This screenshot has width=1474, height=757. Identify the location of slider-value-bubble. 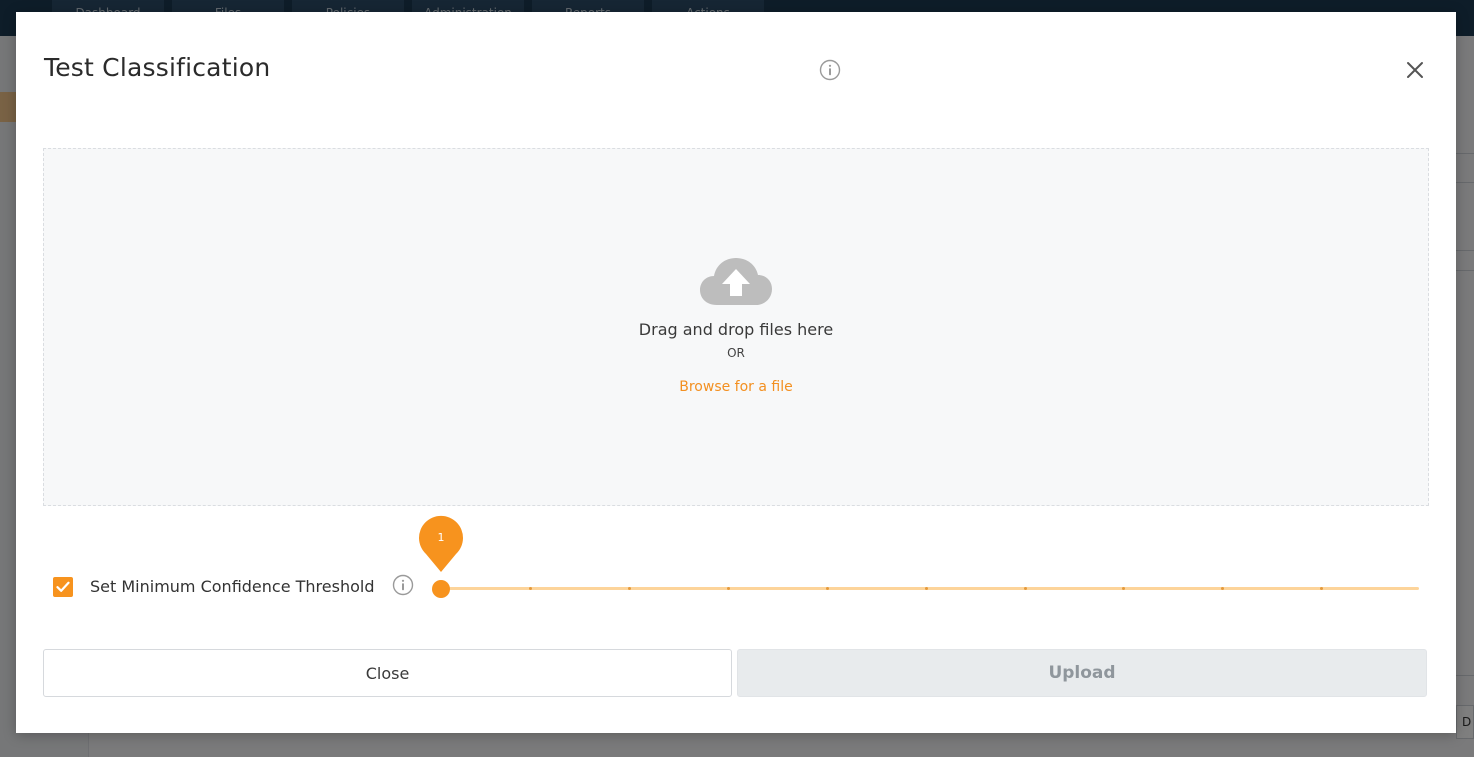
(441, 544).